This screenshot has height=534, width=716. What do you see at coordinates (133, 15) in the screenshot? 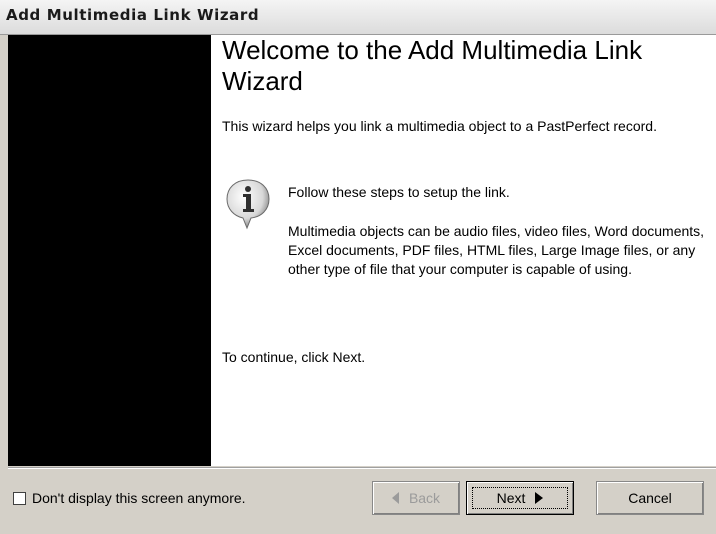
I see `window-title: Add Multimedia Link Wizard` at bounding box center [133, 15].